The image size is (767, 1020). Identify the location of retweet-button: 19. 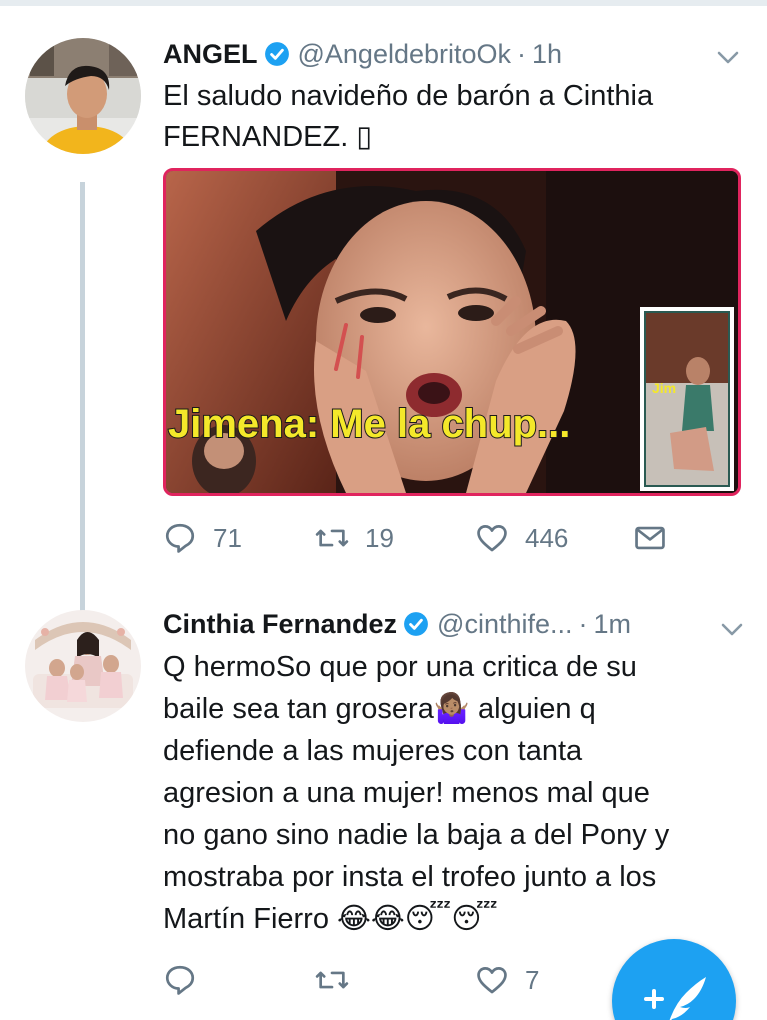
(354, 538).